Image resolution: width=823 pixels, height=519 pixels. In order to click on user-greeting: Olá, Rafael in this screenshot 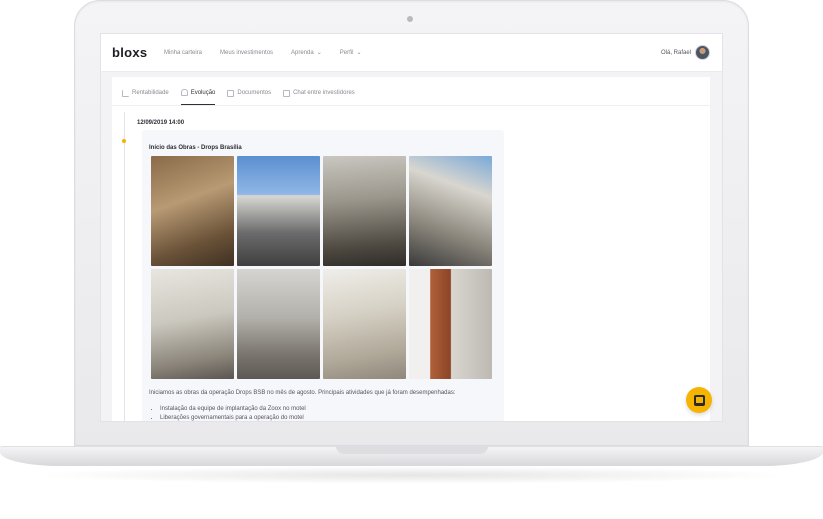, I will do `click(675, 52)`.